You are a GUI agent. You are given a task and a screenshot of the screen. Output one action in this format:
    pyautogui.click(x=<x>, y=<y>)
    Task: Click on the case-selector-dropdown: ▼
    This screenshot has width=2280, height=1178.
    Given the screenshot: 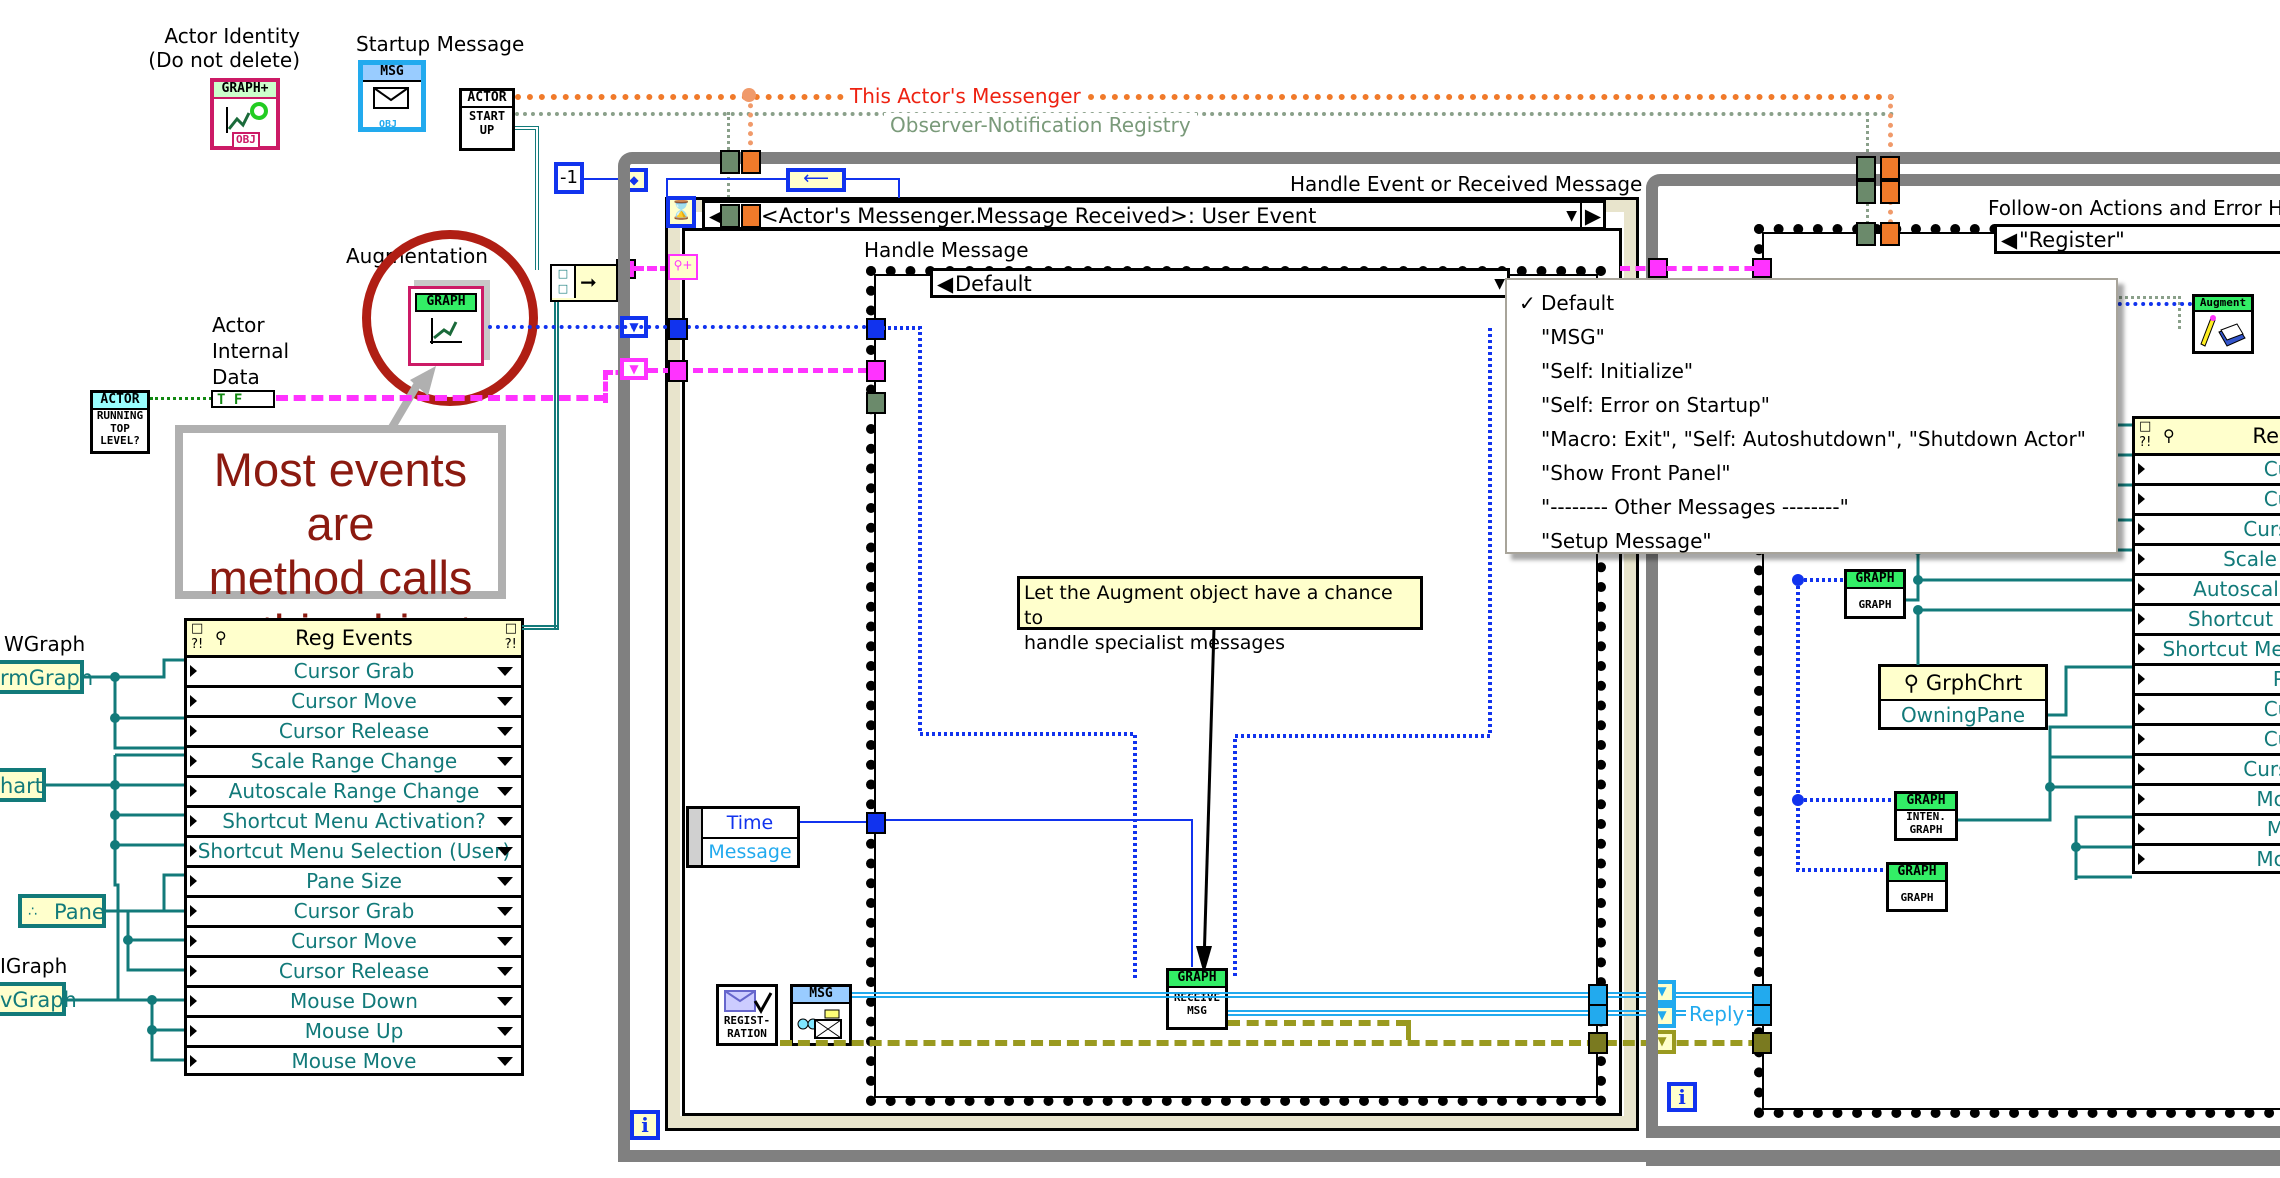 What is the action you would take?
    pyautogui.click(x=1499, y=284)
    